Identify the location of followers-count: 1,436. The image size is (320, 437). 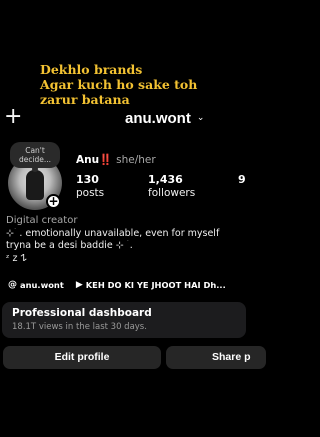
(165, 179).